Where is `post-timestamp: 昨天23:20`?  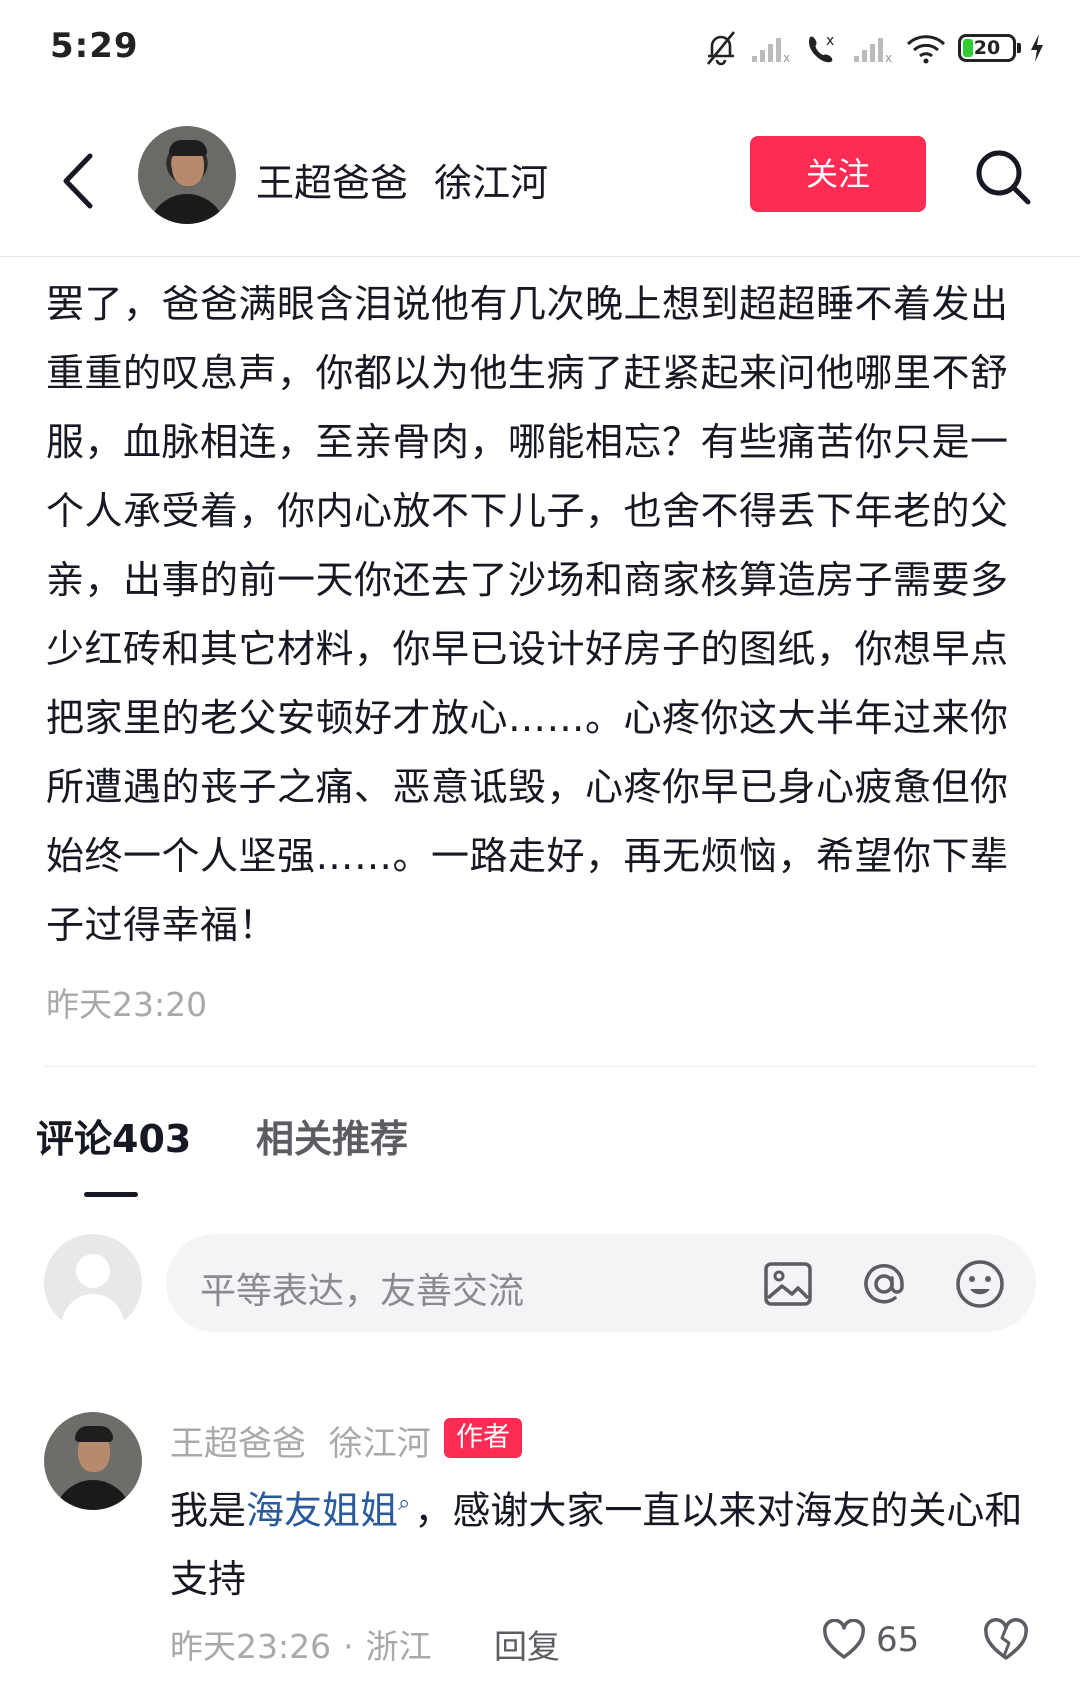
post-timestamp: 昨天23:20 is located at coordinates (127, 1004).